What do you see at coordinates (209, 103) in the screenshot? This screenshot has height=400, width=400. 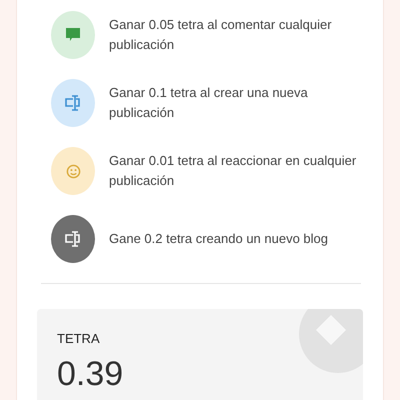 I see `reward-text: Ganar 0.1 tetra al crear una nueva publicación` at bounding box center [209, 103].